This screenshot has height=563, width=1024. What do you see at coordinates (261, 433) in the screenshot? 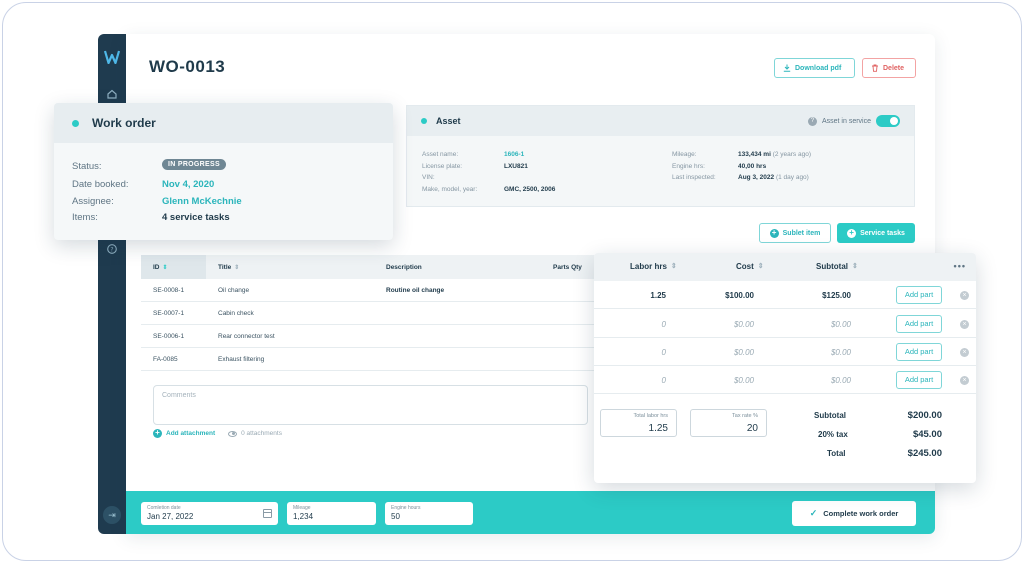
I see `attachments-count-label: 0 attachments` at bounding box center [261, 433].